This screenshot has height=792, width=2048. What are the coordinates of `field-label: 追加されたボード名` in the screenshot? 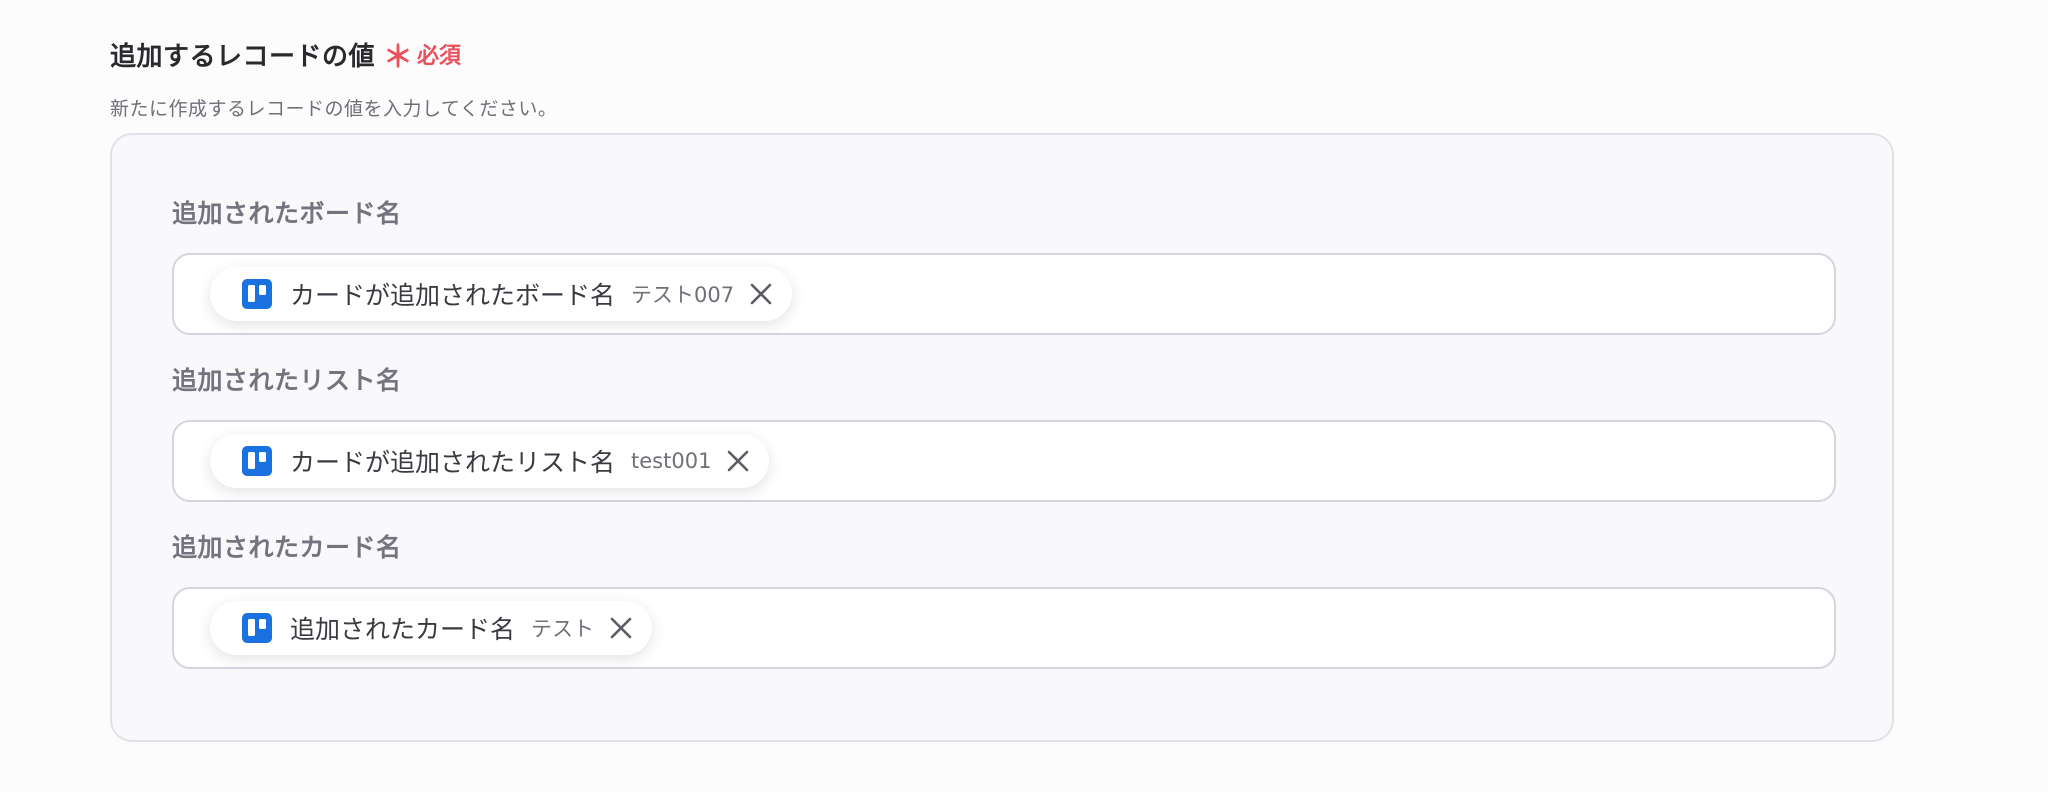 It's located at (287, 213).